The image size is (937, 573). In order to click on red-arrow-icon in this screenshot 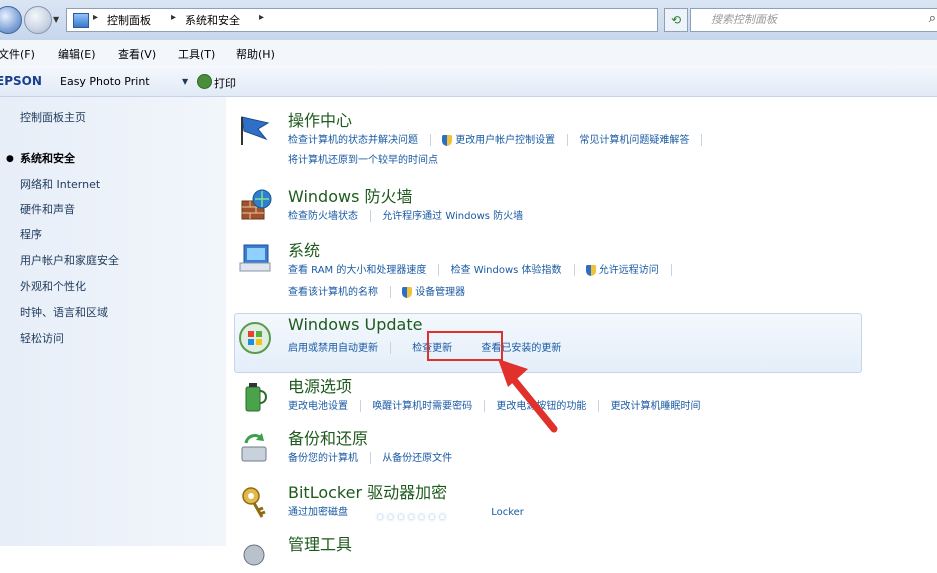, I will do `click(528, 396)`.